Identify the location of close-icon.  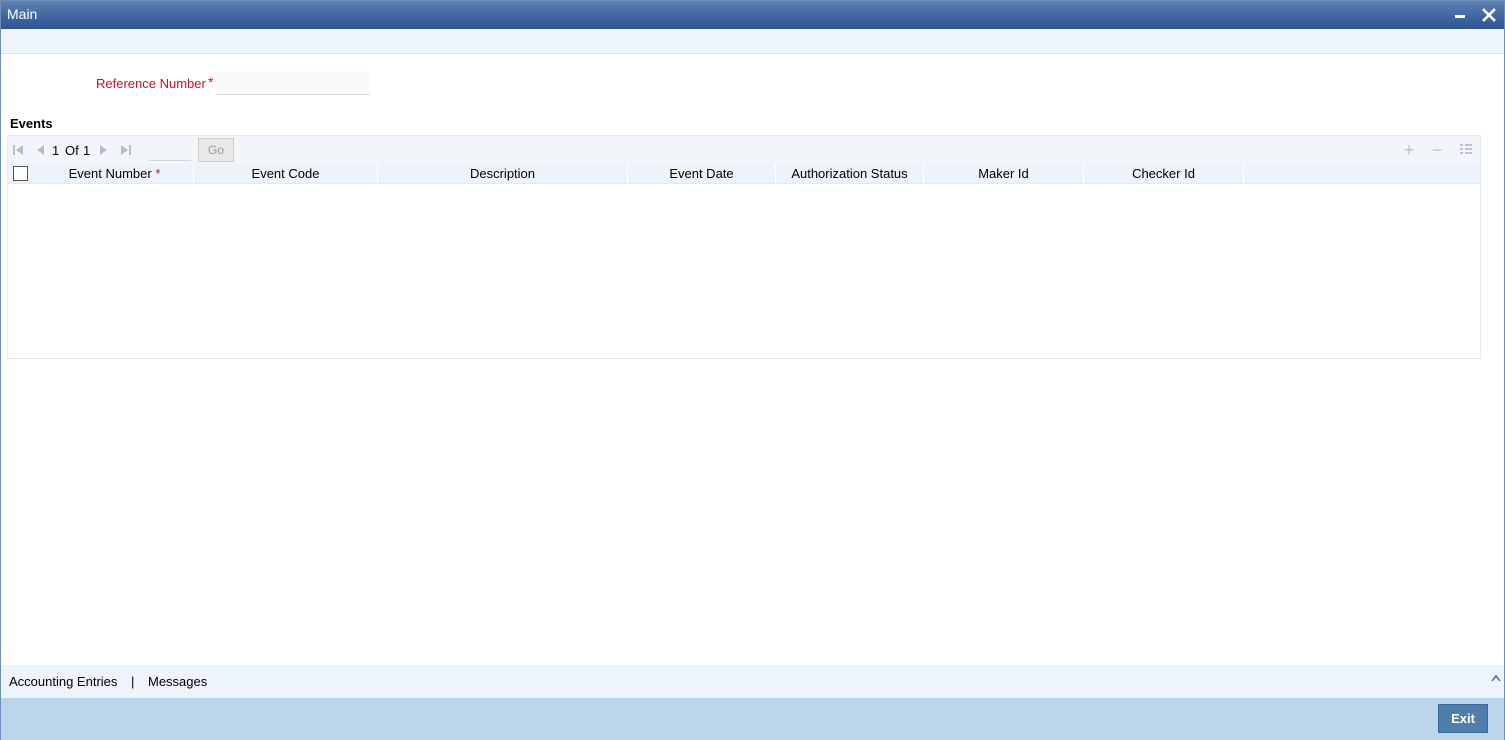
(1489, 15).